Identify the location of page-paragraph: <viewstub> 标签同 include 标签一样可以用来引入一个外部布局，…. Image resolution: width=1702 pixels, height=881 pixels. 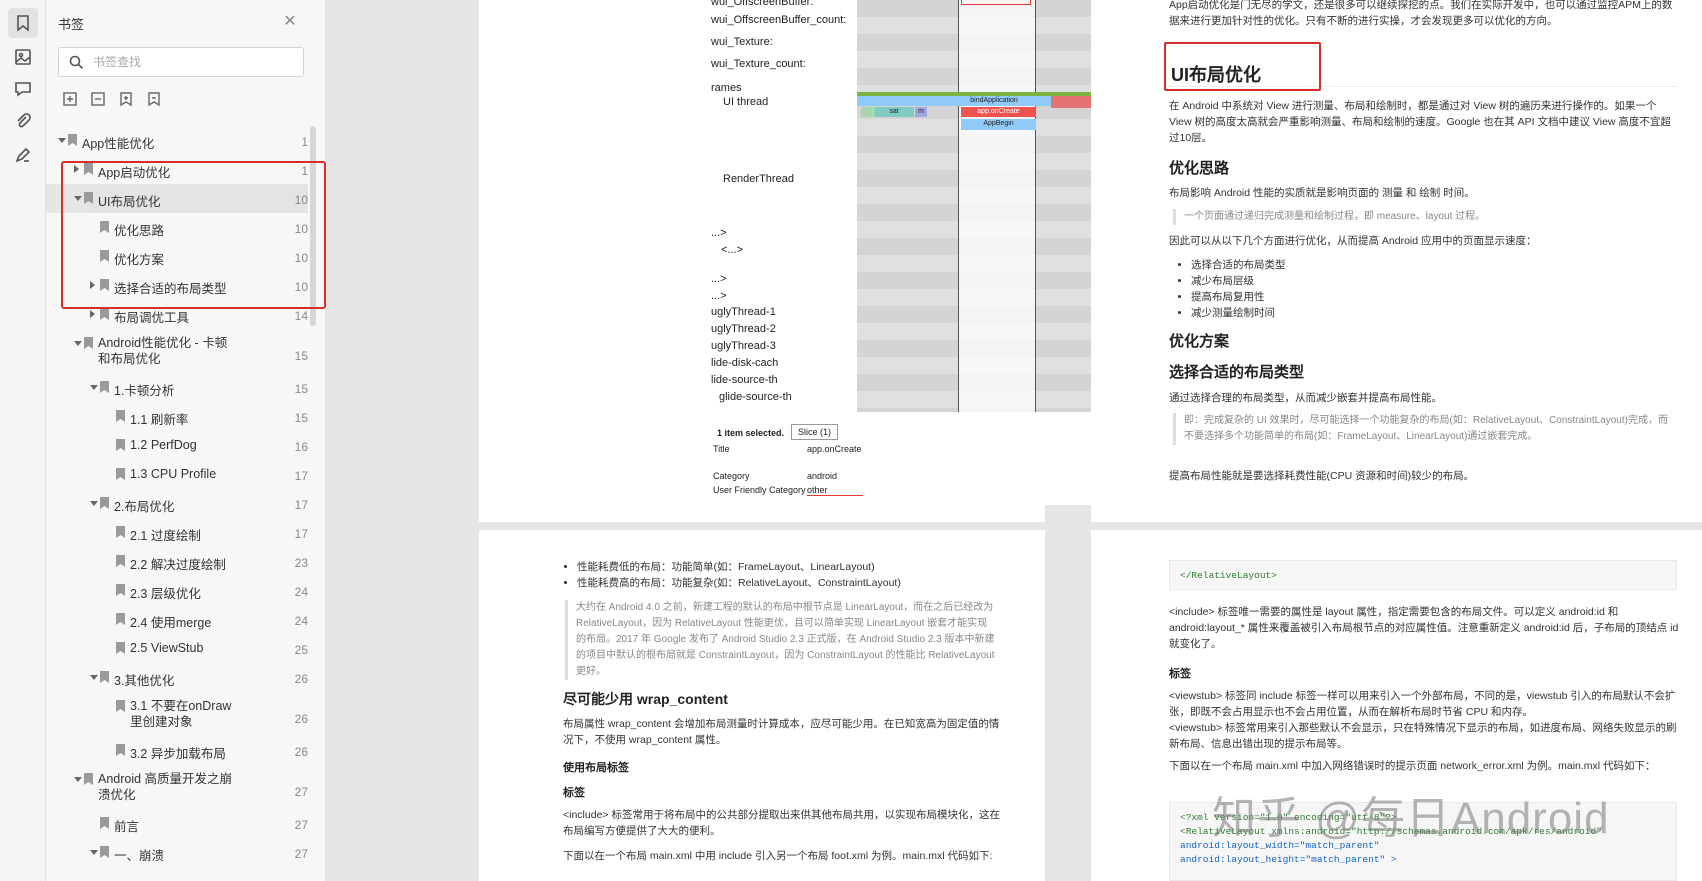
(1422, 704).